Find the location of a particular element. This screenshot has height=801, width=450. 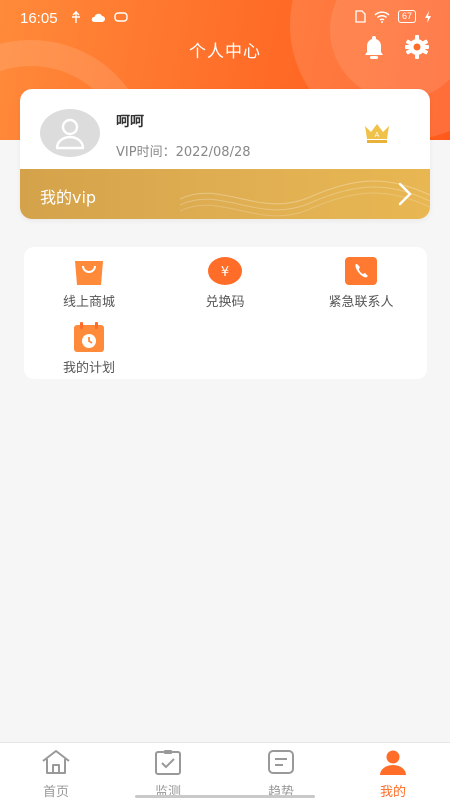

tab-monitor: 监测 is located at coordinates (168, 774).